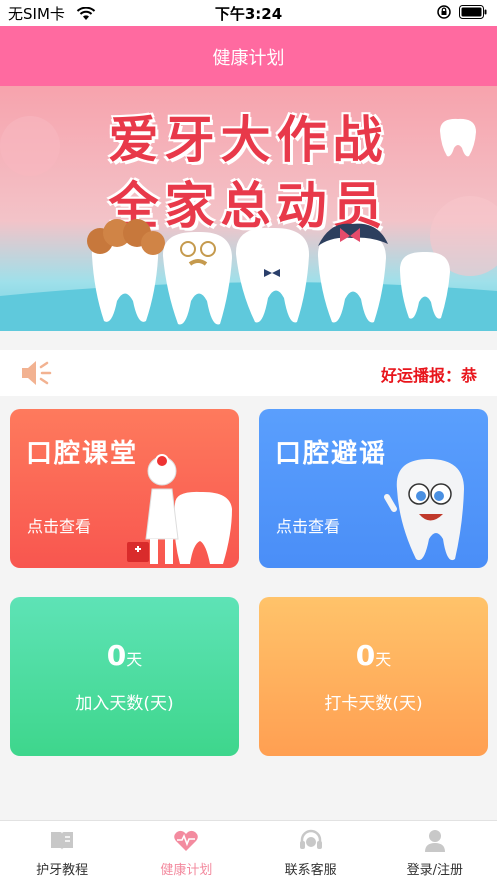 This screenshot has height=883, width=497. Describe the element at coordinates (434, 841) in the screenshot. I see `user-icon` at that location.